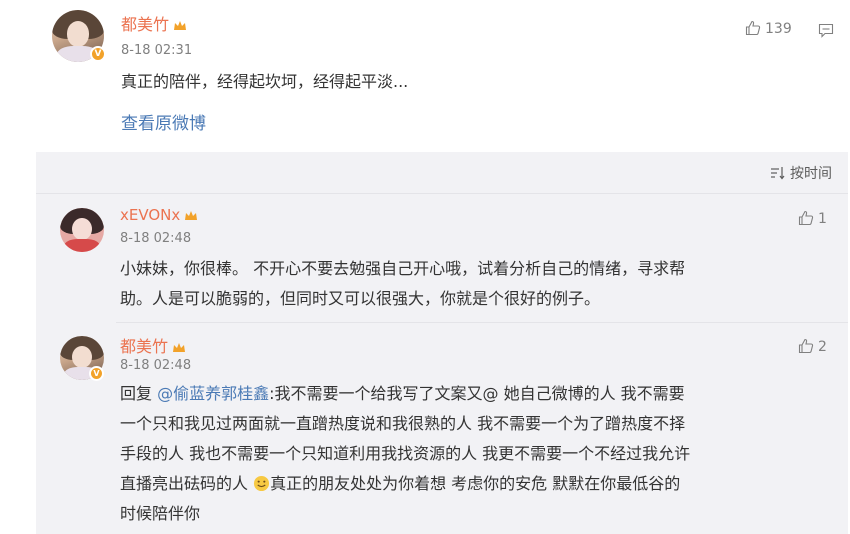  I want to click on like-button: 1, so click(812, 218).